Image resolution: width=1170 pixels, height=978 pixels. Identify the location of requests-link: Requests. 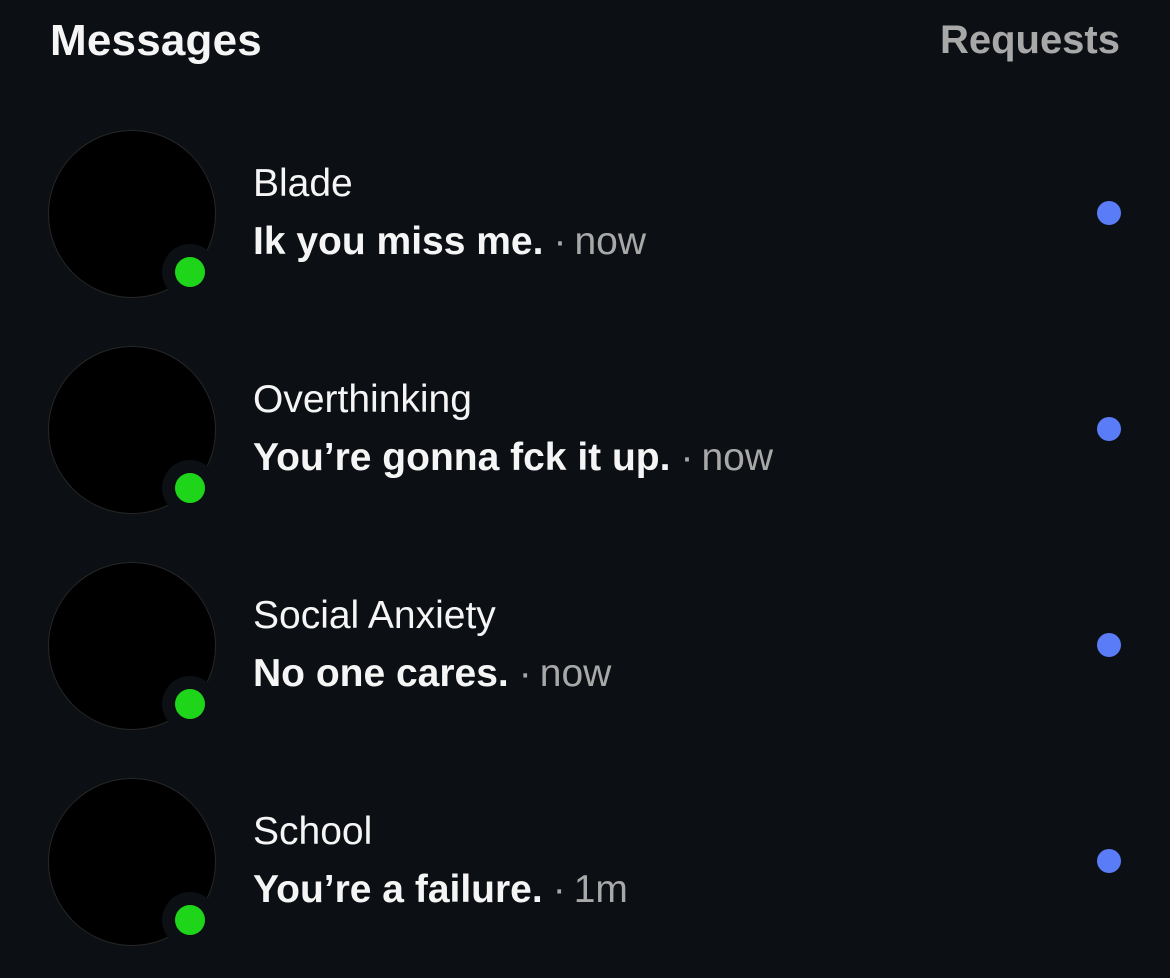
(1030, 40).